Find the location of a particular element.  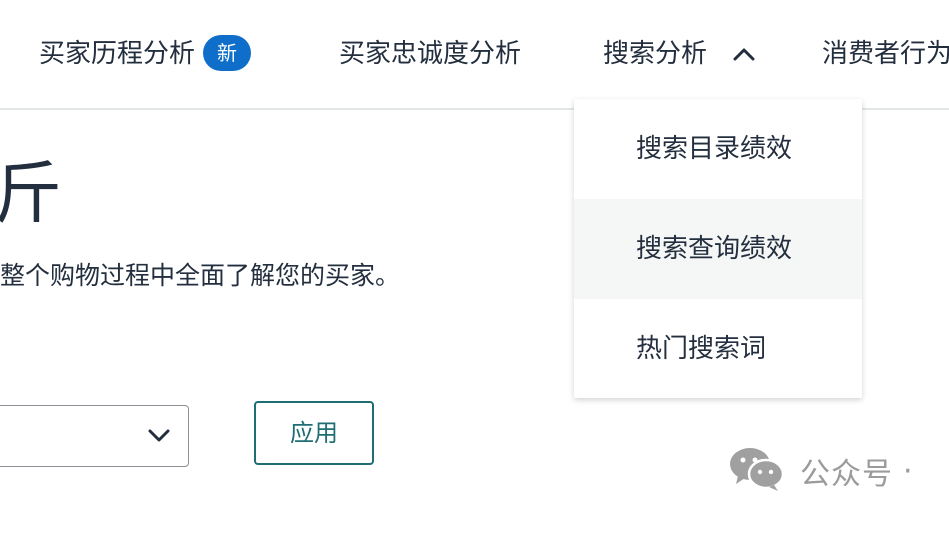

nav-item-buyer-journey: 买家历程分析新 is located at coordinates (145, 54).